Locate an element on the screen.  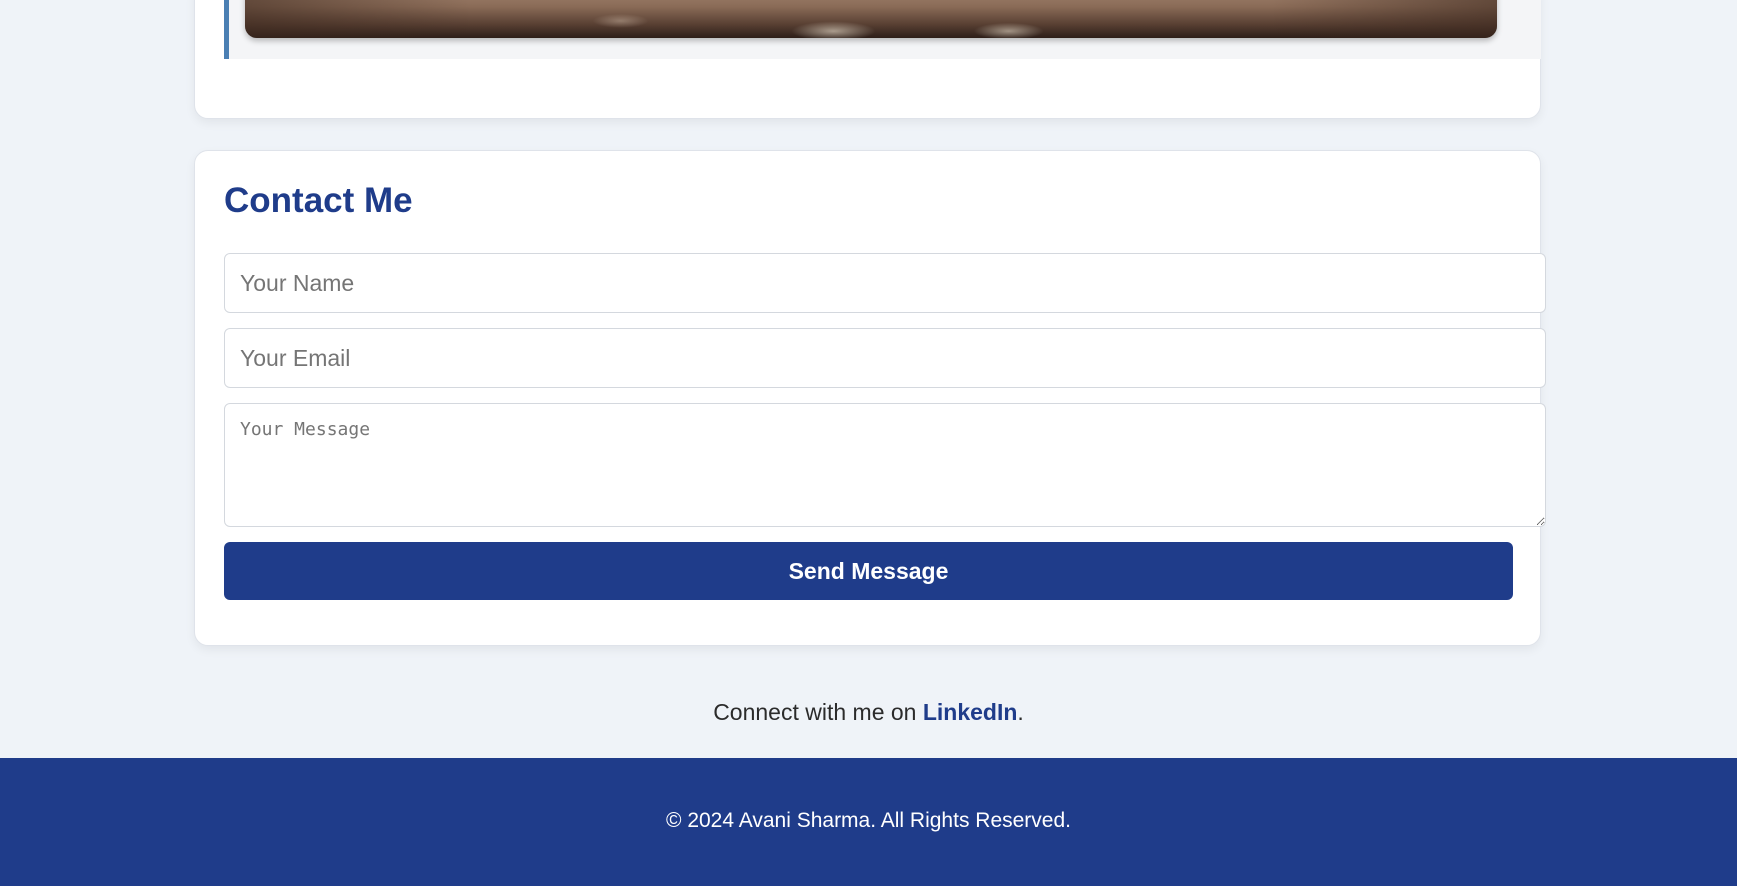
featured-photo is located at coordinates (871, 19).